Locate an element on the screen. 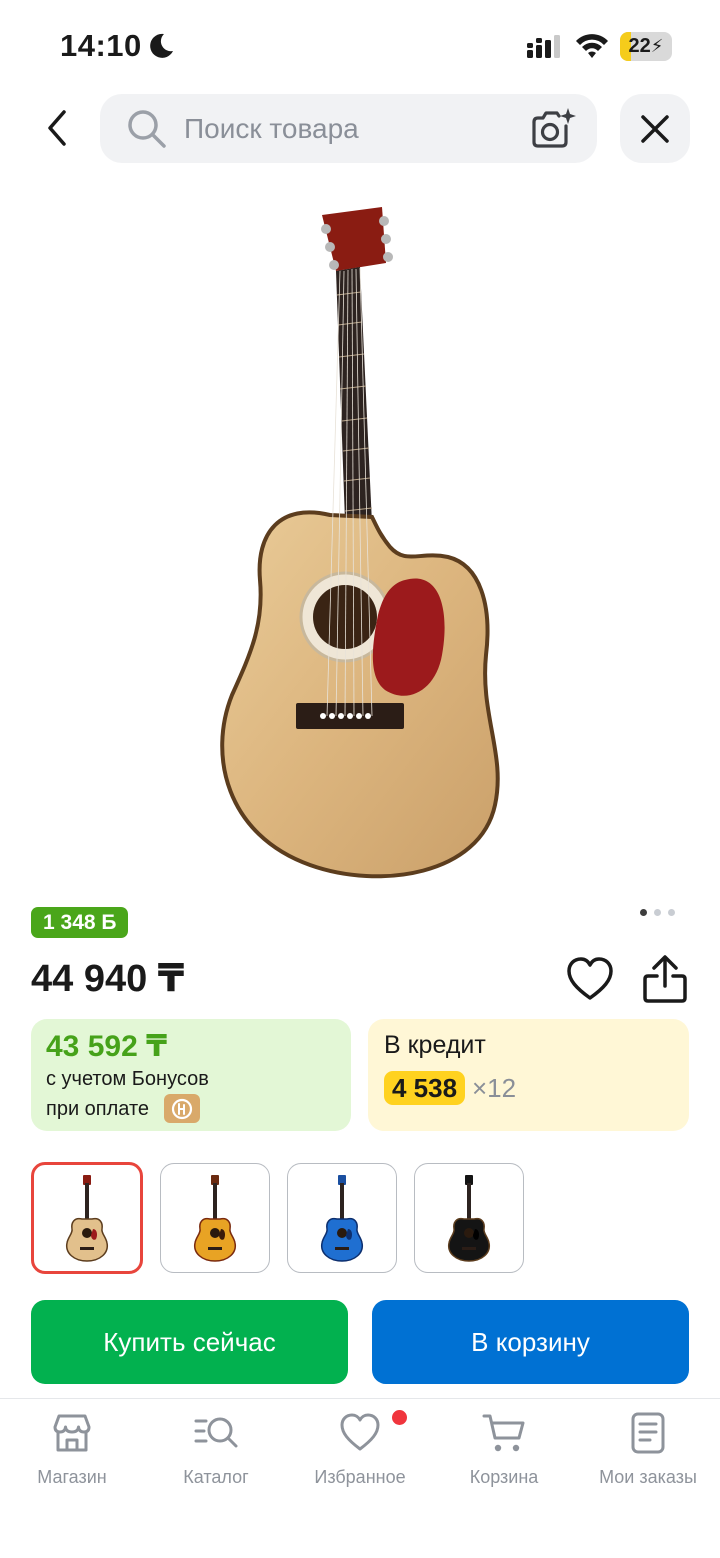  bonus-points-badge: 1 348 Б is located at coordinates (80, 922).